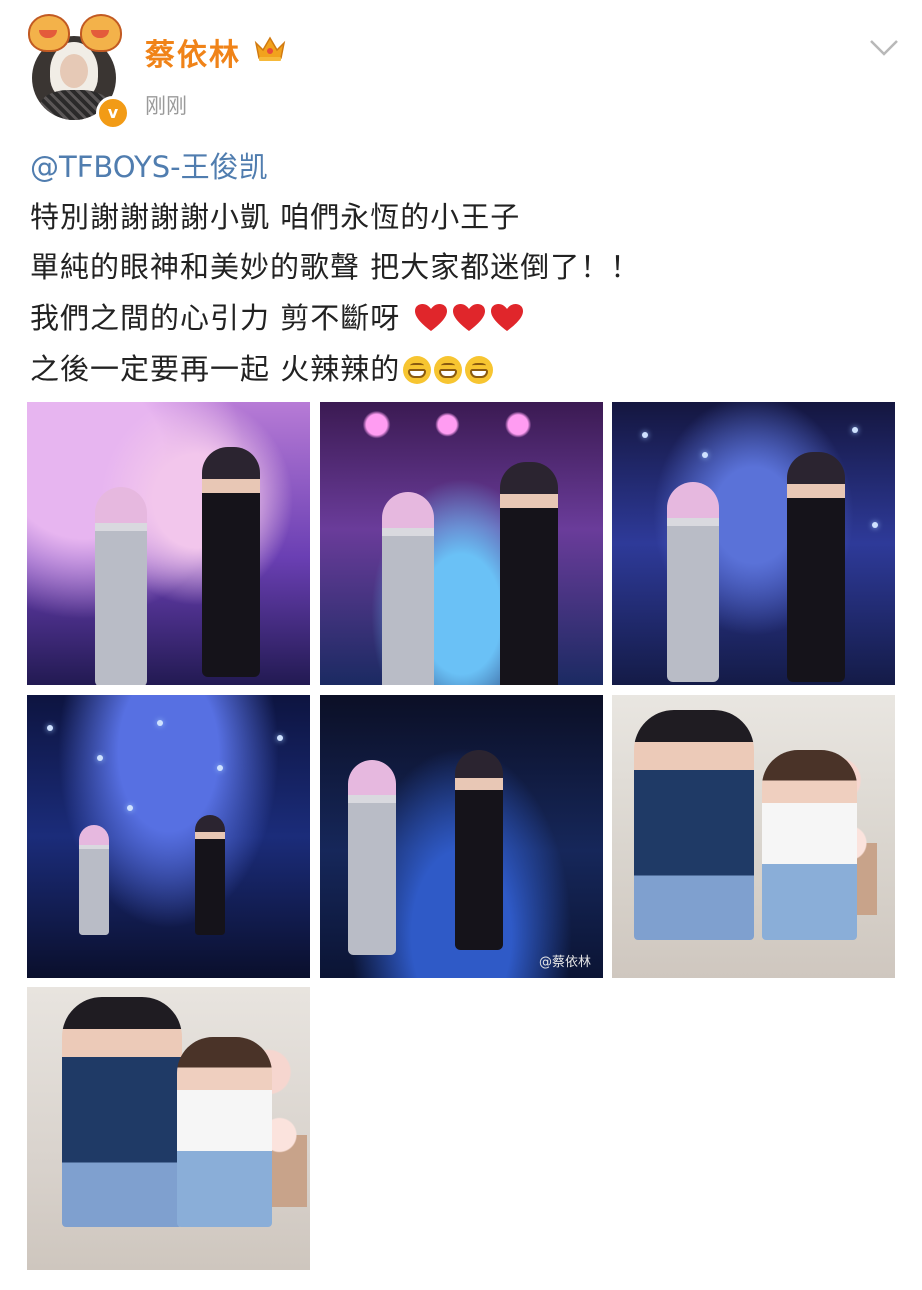  What do you see at coordinates (270, 48) in the screenshot?
I see `crown-icon` at bounding box center [270, 48].